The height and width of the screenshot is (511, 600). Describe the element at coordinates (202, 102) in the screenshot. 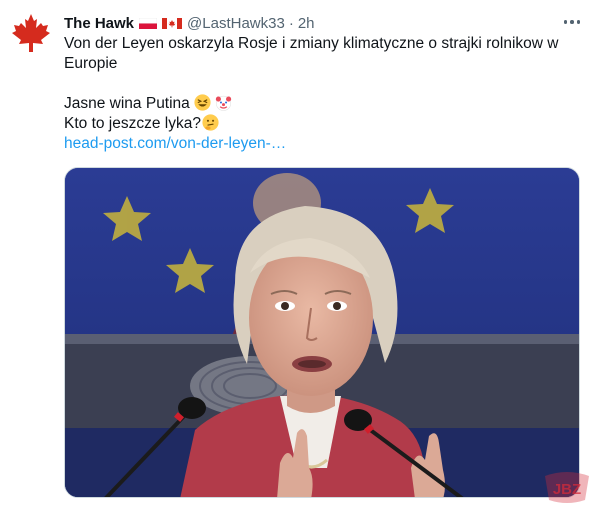

I see `grinning-squint-emoji-icon` at that location.